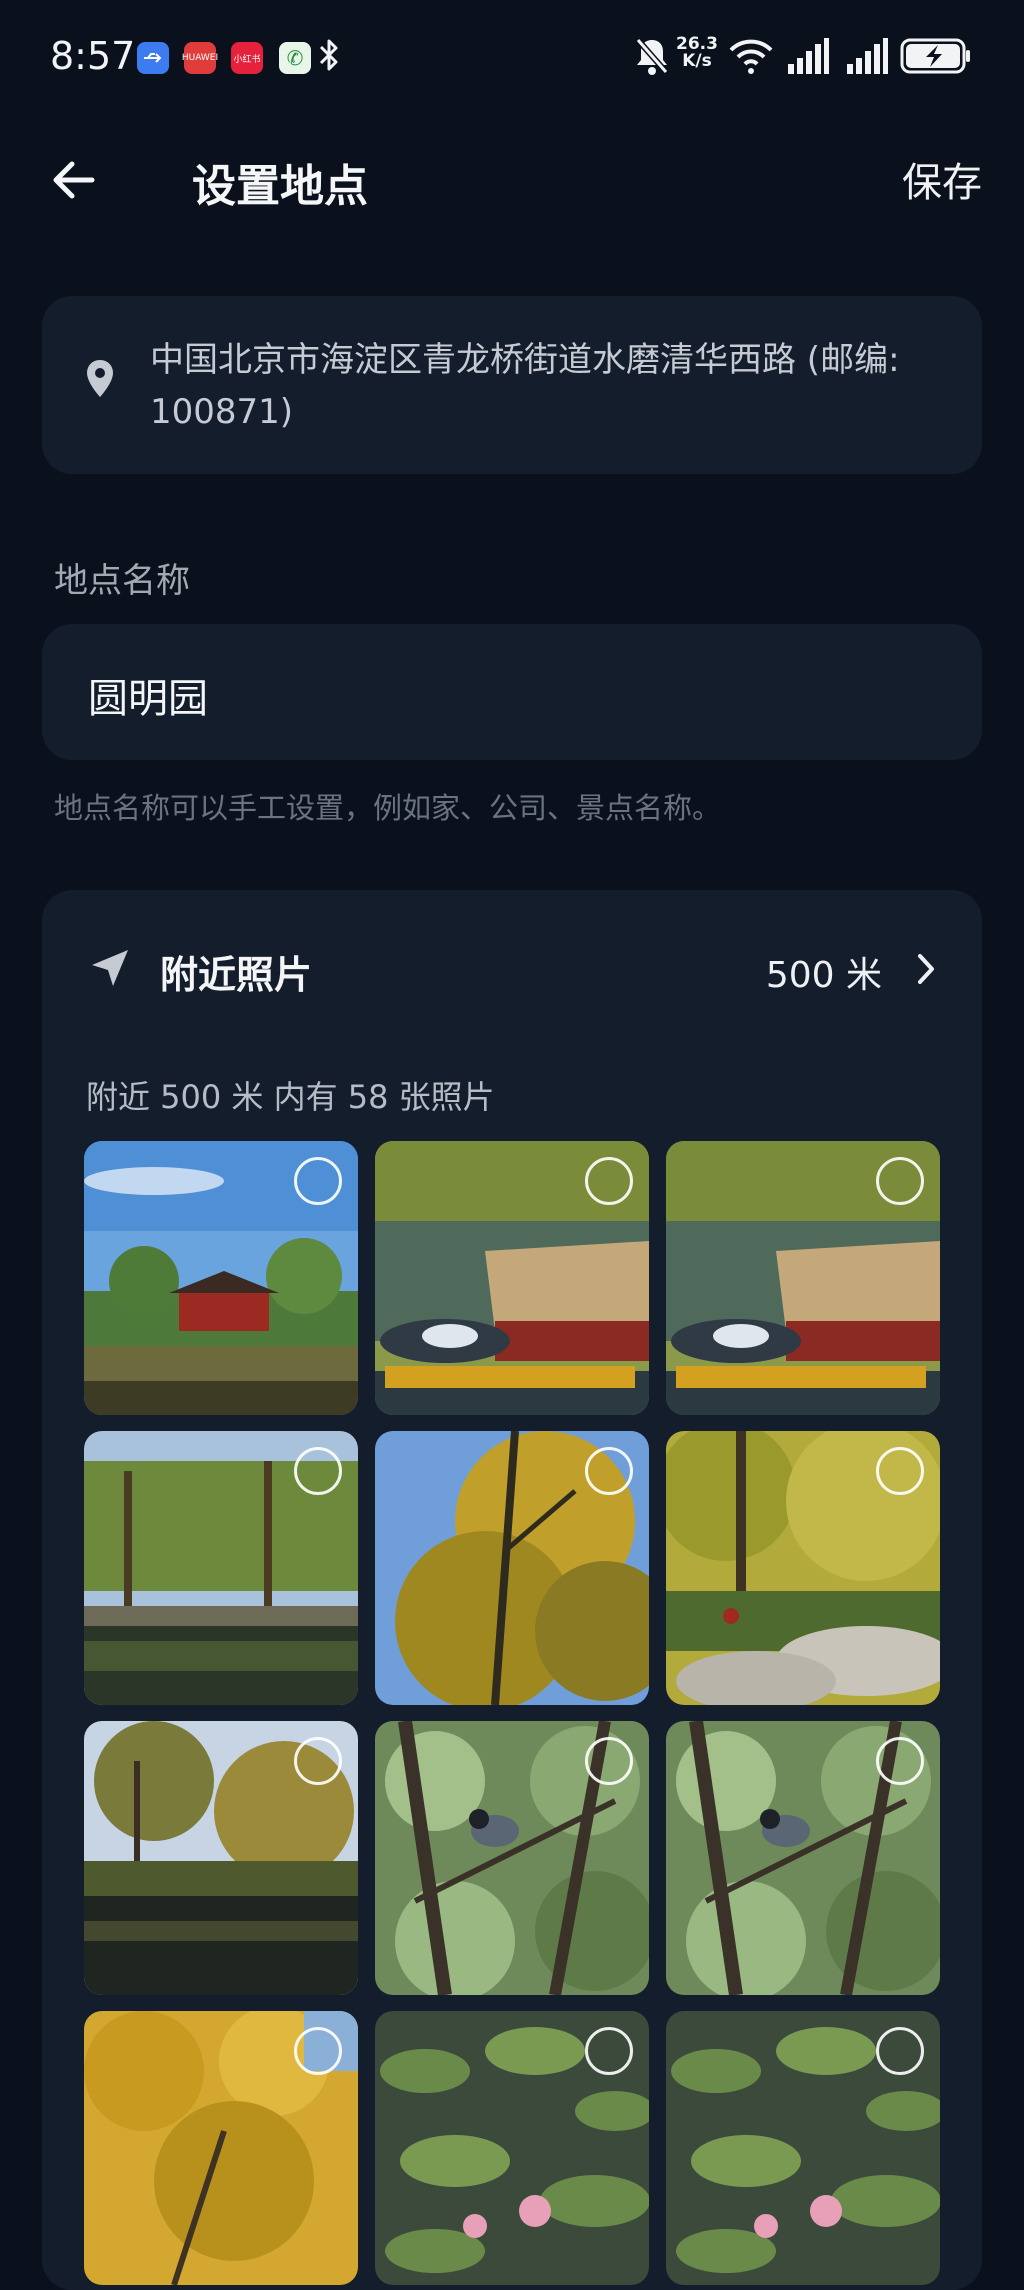 The width and height of the screenshot is (1024, 2290). Describe the element at coordinates (221, 1858) in the screenshot. I see `photo-autumn-river` at that location.